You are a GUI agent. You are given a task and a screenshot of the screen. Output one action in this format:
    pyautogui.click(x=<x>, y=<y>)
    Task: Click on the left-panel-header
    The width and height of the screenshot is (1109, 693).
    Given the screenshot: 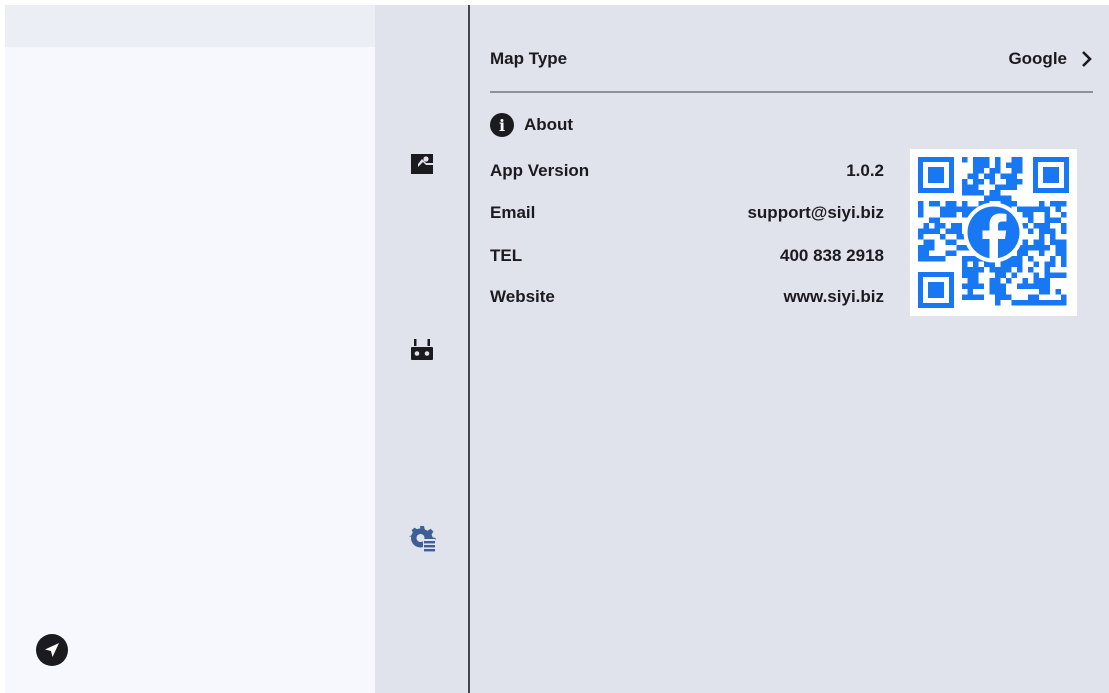 What is the action you would take?
    pyautogui.click(x=190, y=26)
    